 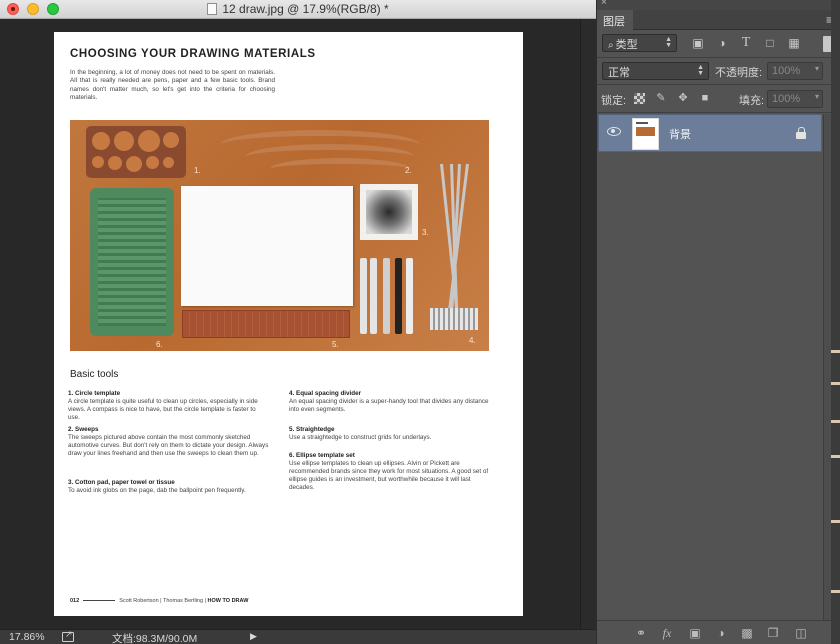 I want to click on filter-kind-select: ⌕ 类型 ▲ ▼, so click(x=639, y=43).